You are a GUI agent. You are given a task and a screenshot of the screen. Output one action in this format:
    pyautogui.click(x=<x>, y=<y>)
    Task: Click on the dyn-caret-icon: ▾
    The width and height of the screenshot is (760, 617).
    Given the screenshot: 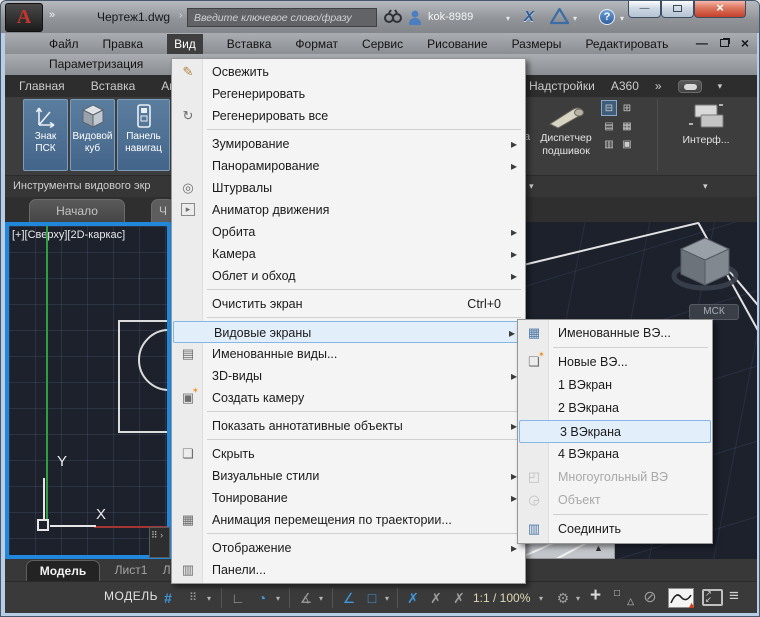 What is the action you would take?
    pyautogui.click(x=387, y=598)
    